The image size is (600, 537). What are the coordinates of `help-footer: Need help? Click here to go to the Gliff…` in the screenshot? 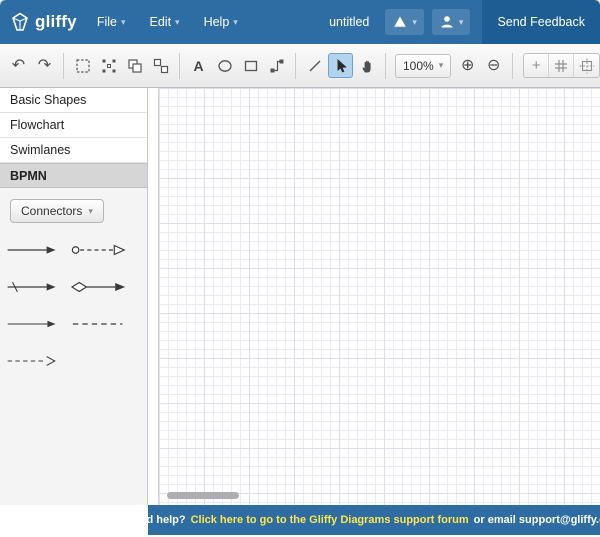 It's located at (363, 520).